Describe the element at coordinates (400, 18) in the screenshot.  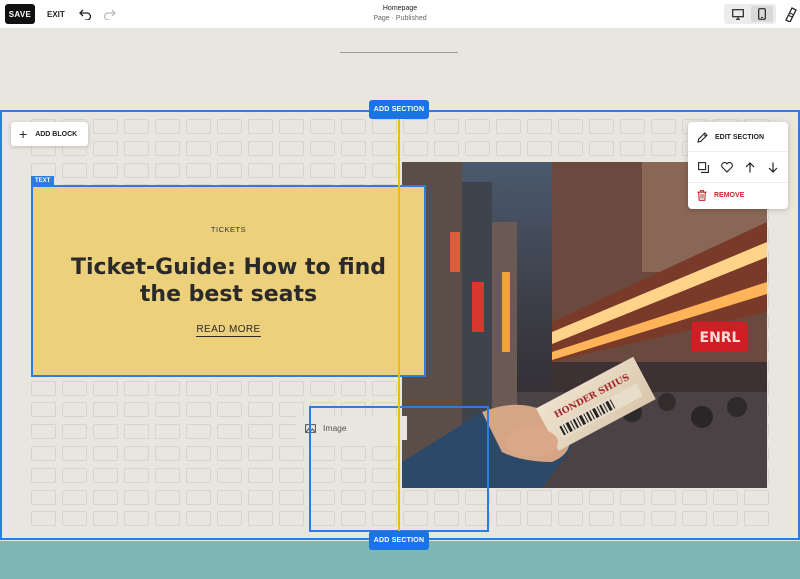
I see `page-status: Page · Published` at that location.